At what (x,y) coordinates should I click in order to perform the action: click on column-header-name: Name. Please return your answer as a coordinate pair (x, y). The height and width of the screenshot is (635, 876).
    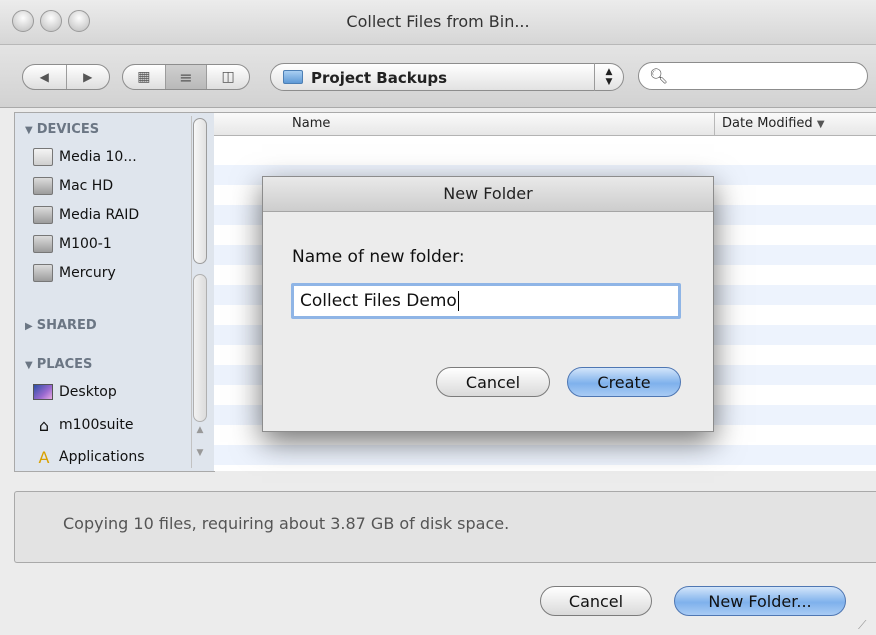
    Looking at the image, I should click on (311, 123).